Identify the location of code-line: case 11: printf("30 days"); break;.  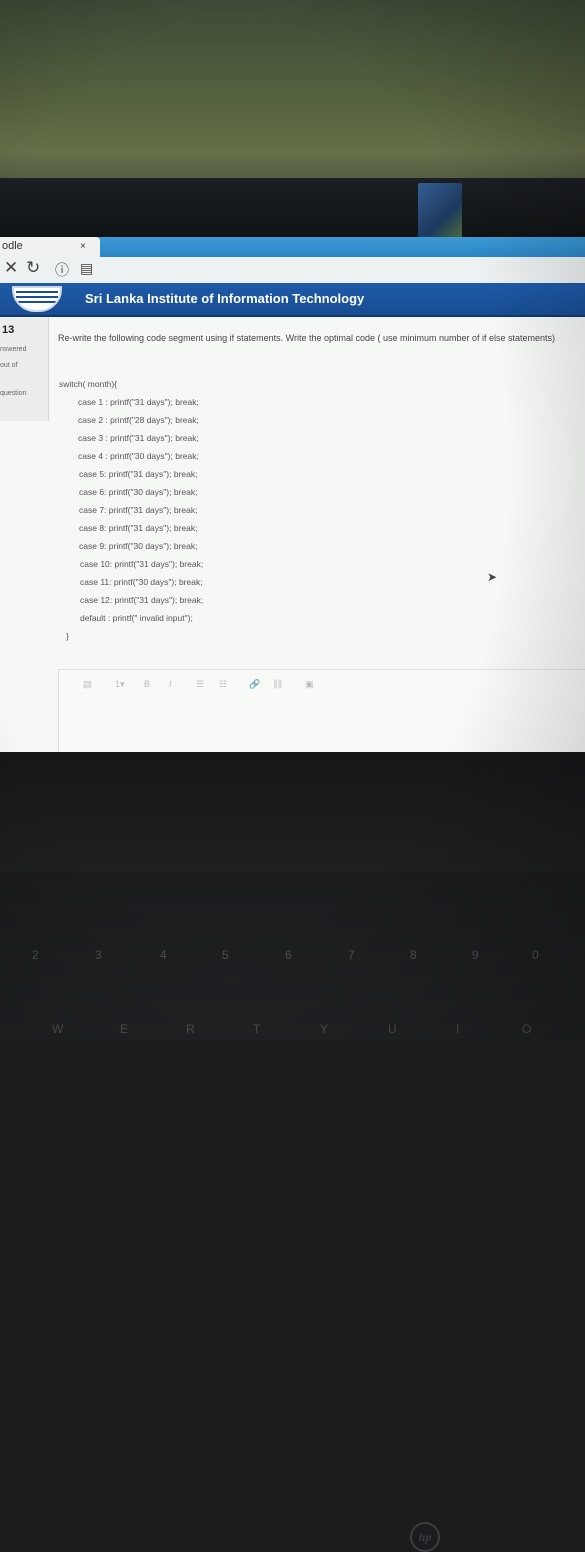
(141, 582).